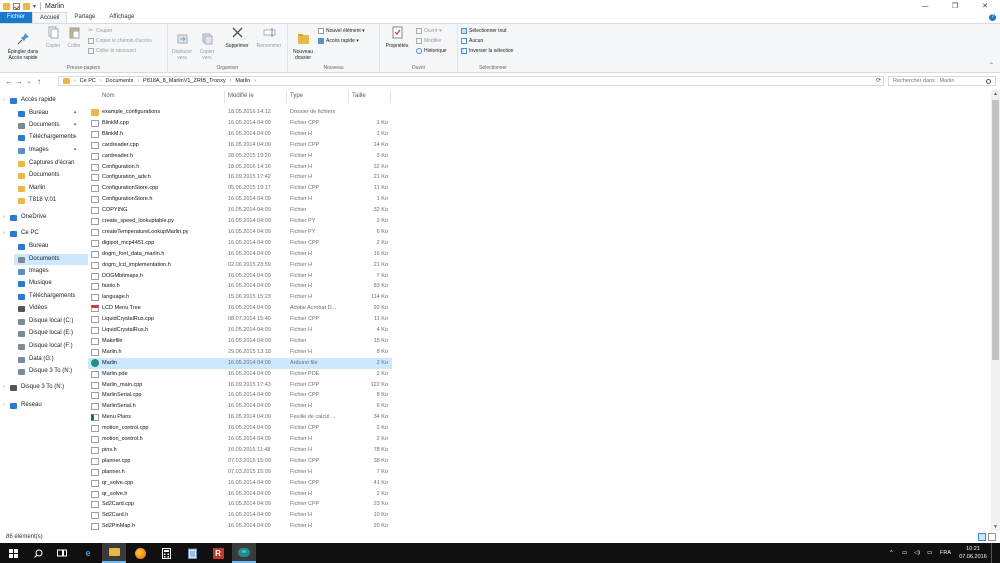 The image size is (1000, 563). I want to click on back-button: ←, so click(9, 81).